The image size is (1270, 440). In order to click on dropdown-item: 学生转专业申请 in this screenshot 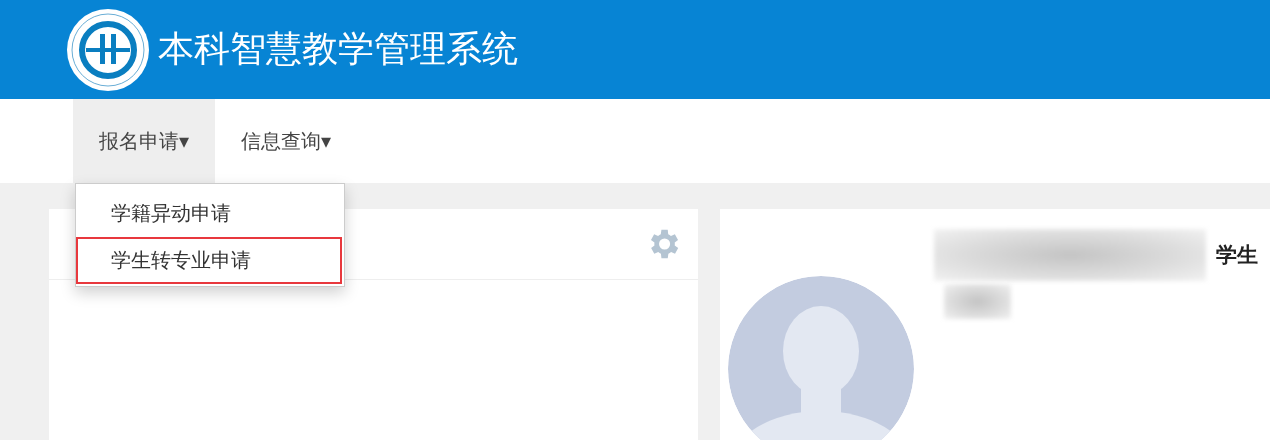, I will do `click(209, 260)`.